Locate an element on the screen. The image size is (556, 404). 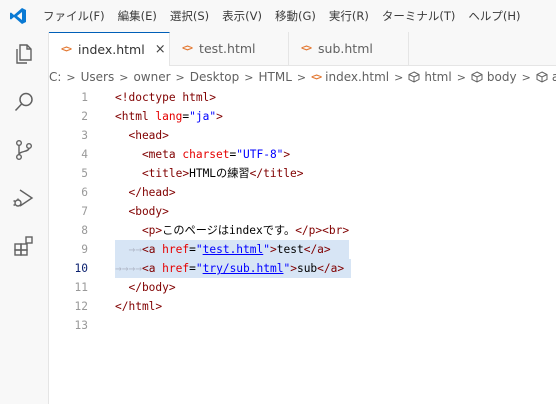
code-line: 8 <p>このページはindexです。</p><br> is located at coordinates (302, 230).